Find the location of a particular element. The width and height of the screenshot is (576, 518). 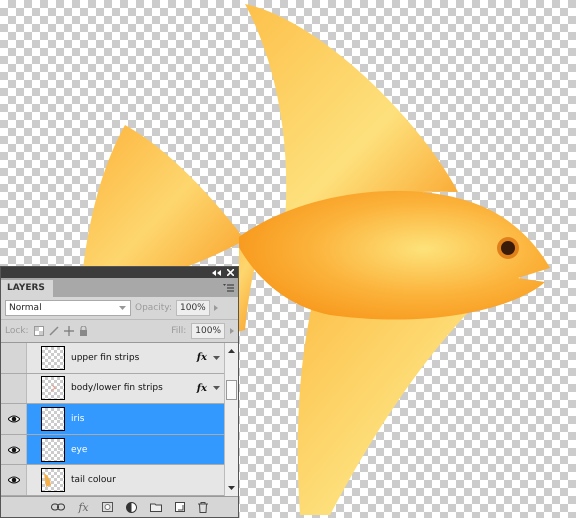

scrollbar is located at coordinates (231, 419).